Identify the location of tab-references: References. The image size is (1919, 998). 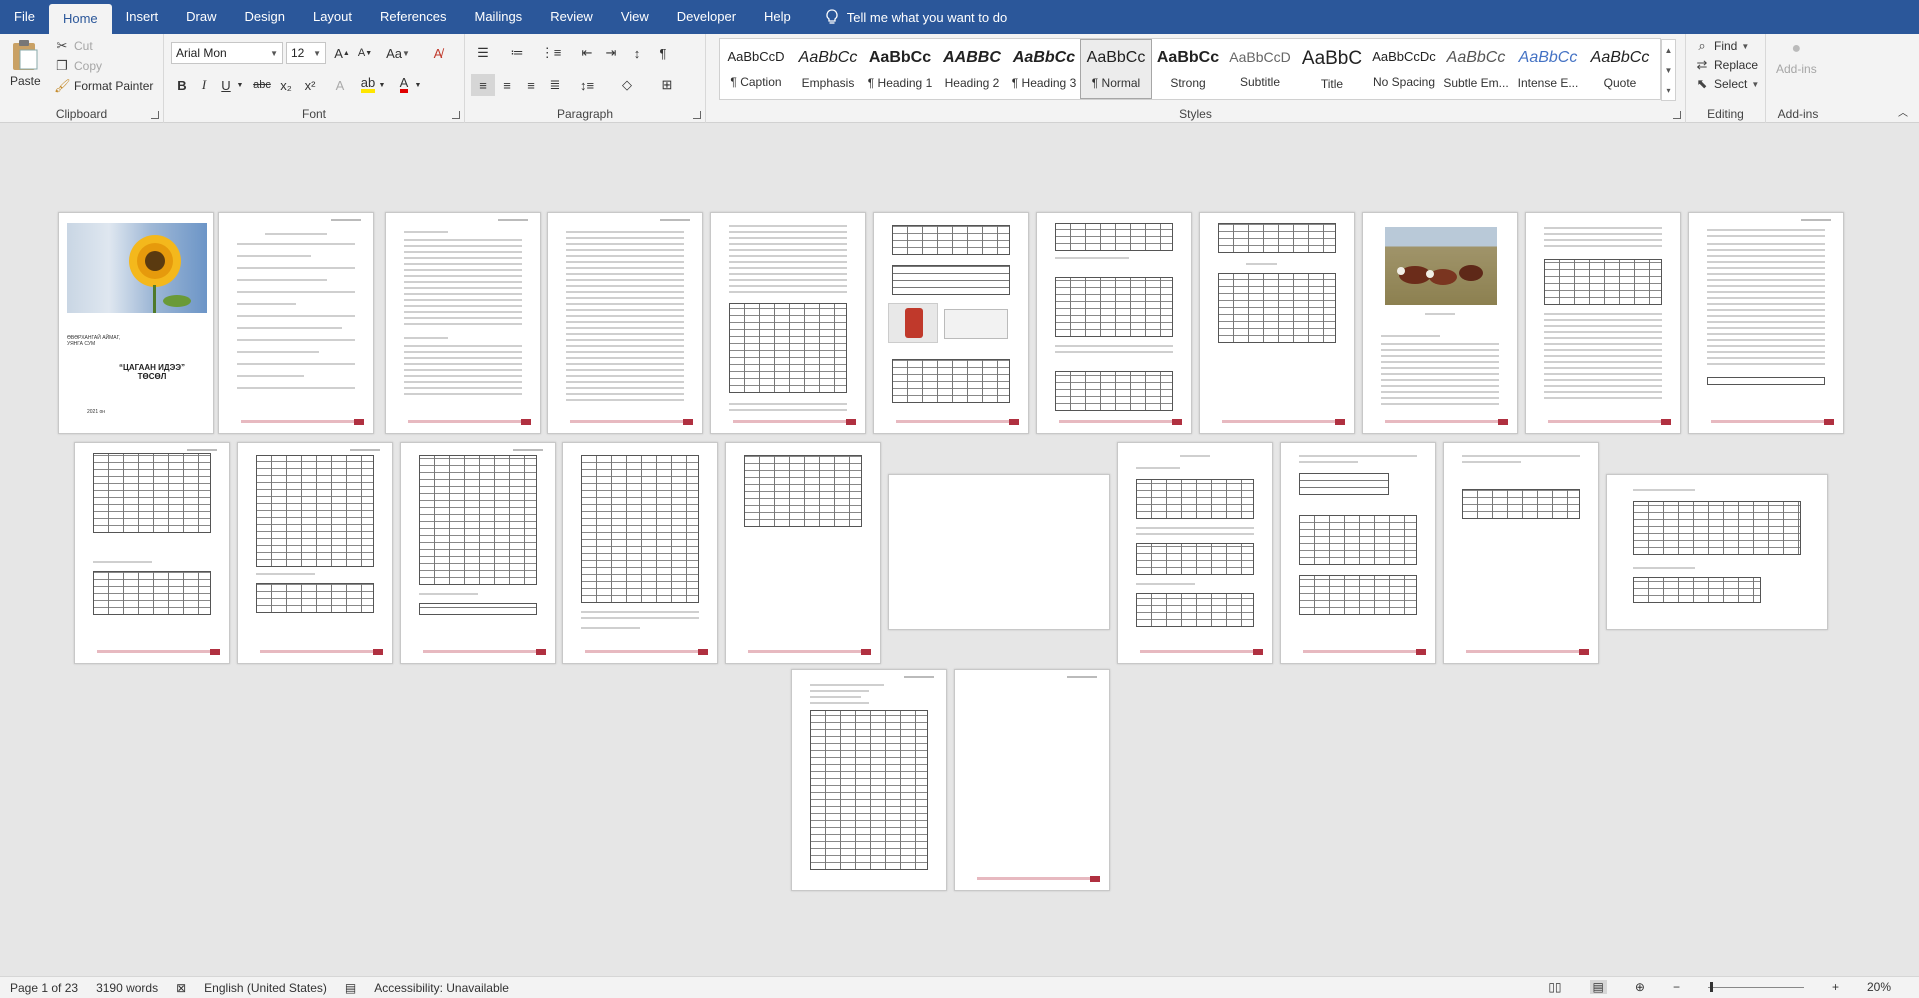
(413, 17).